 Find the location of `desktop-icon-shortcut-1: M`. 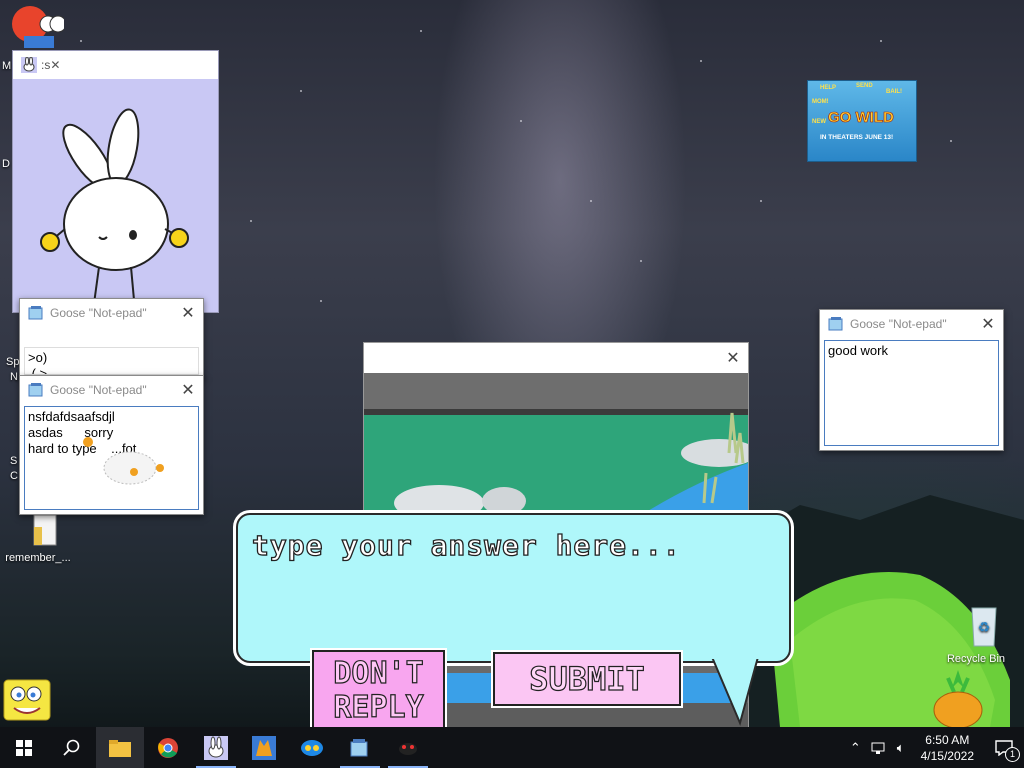

desktop-icon-shortcut-1: M is located at coordinates (34, 37).